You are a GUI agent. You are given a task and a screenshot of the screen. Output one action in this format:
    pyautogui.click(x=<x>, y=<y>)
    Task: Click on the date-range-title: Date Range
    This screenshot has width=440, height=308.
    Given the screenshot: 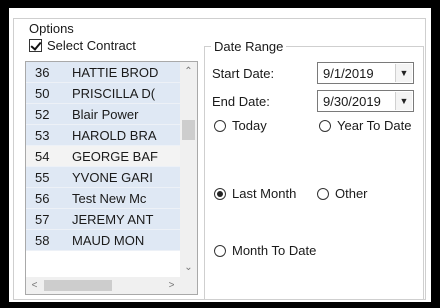 What is the action you would take?
    pyautogui.click(x=249, y=46)
    